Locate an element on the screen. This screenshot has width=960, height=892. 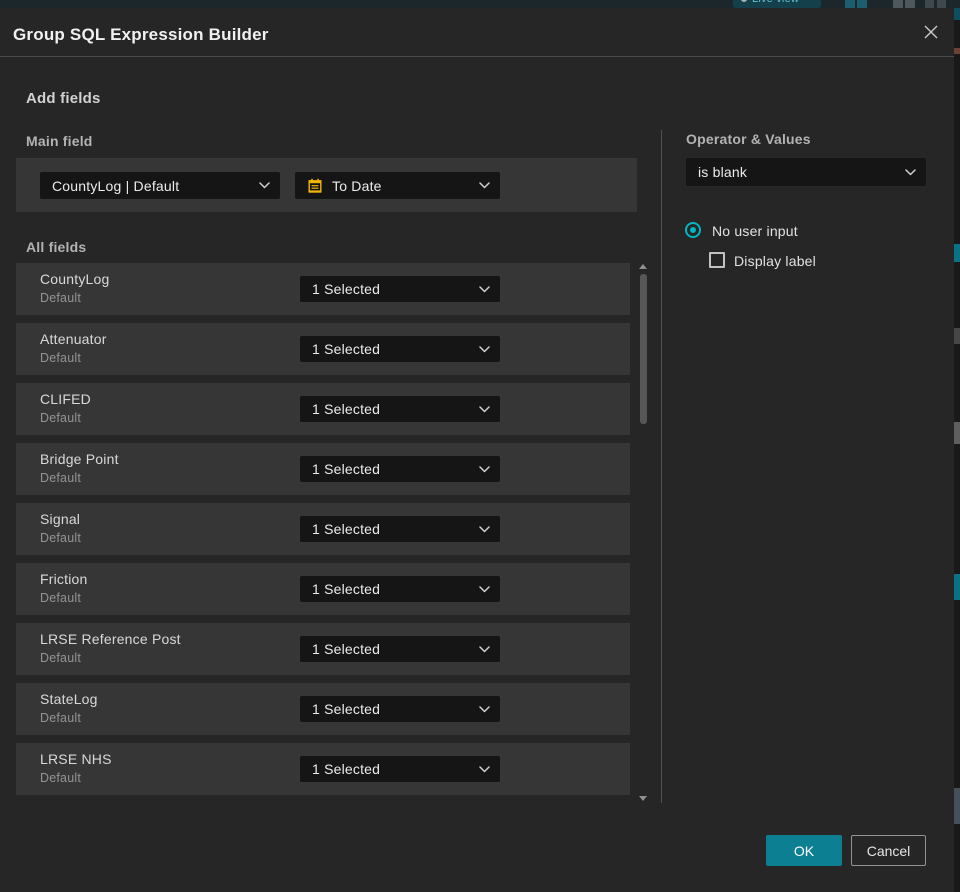
dialog-title: Group SQL Expression Builder is located at coordinates (141, 34).